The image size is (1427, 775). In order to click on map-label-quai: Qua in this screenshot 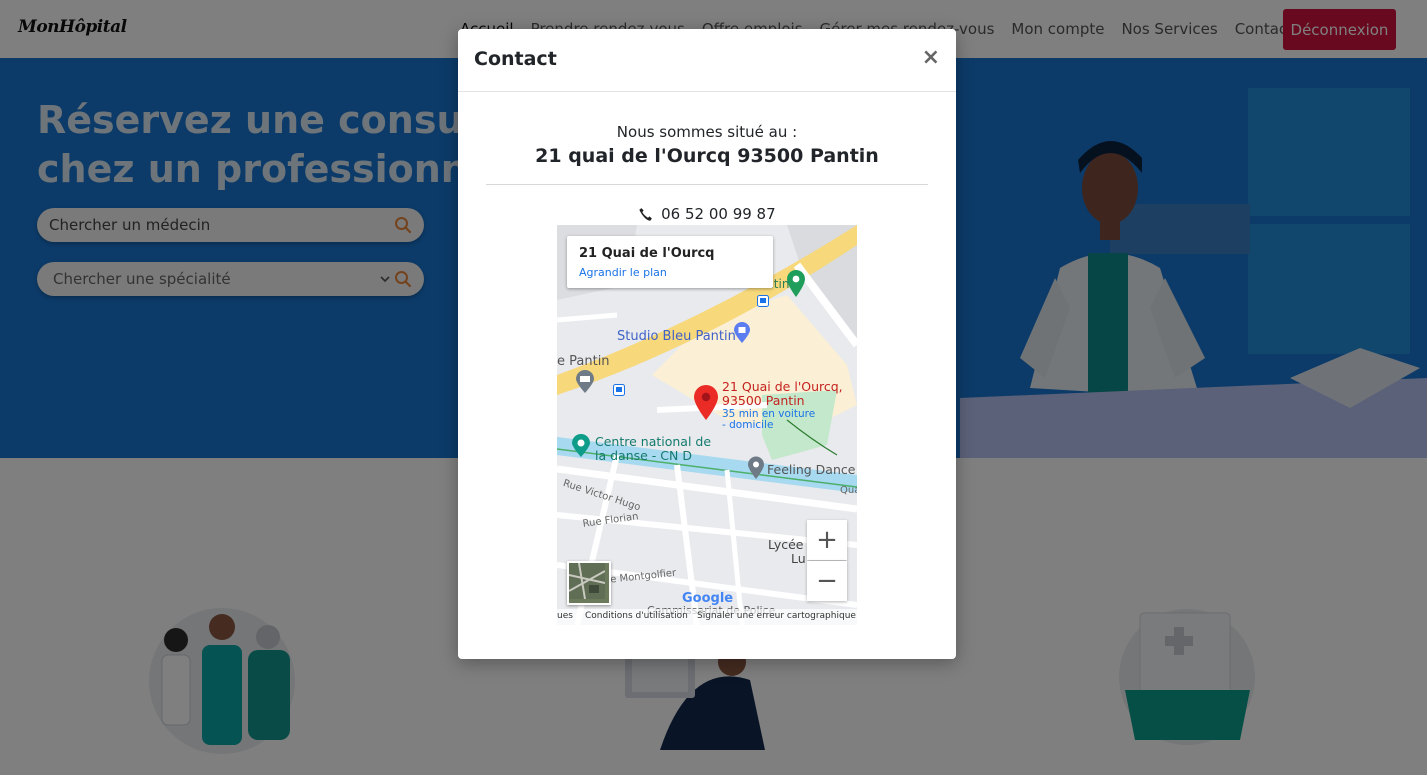, I will do `click(848, 490)`.